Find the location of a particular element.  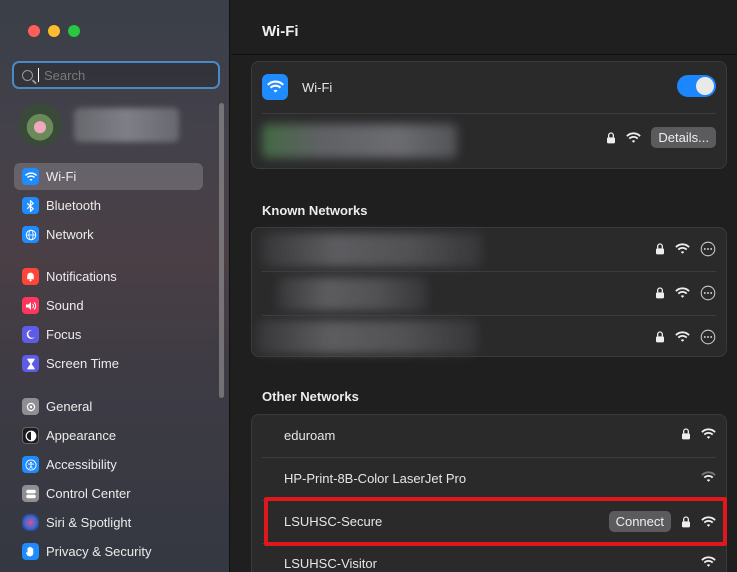

sidebar-item-label: Notifications is located at coordinates (81, 276).